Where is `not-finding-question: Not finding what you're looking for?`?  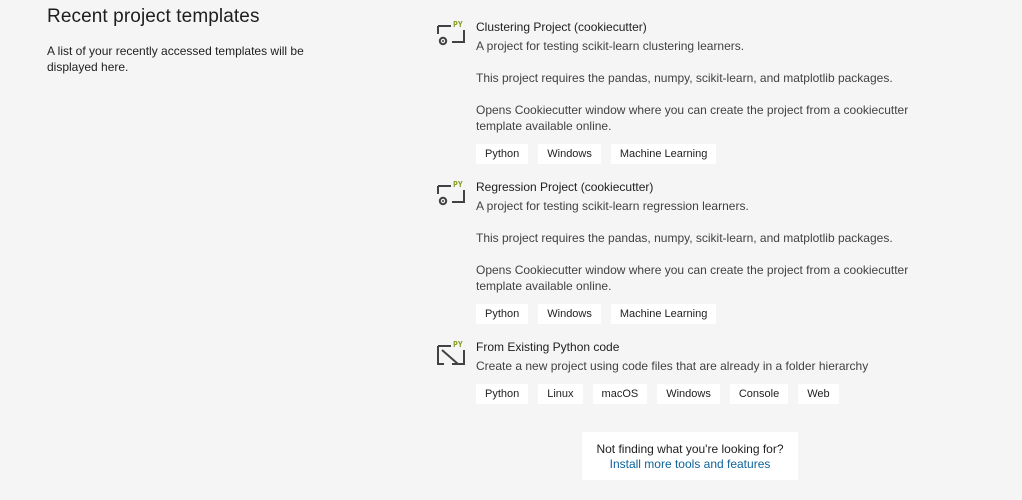 not-finding-question: Not finding what you're looking for? is located at coordinates (690, 449).